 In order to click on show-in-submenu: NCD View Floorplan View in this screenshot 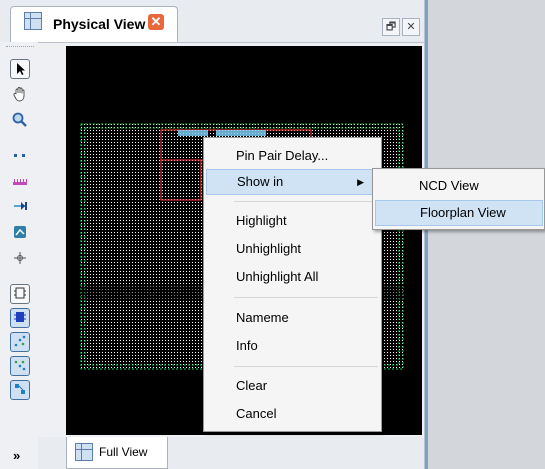, I will do `click(458, 199)`.